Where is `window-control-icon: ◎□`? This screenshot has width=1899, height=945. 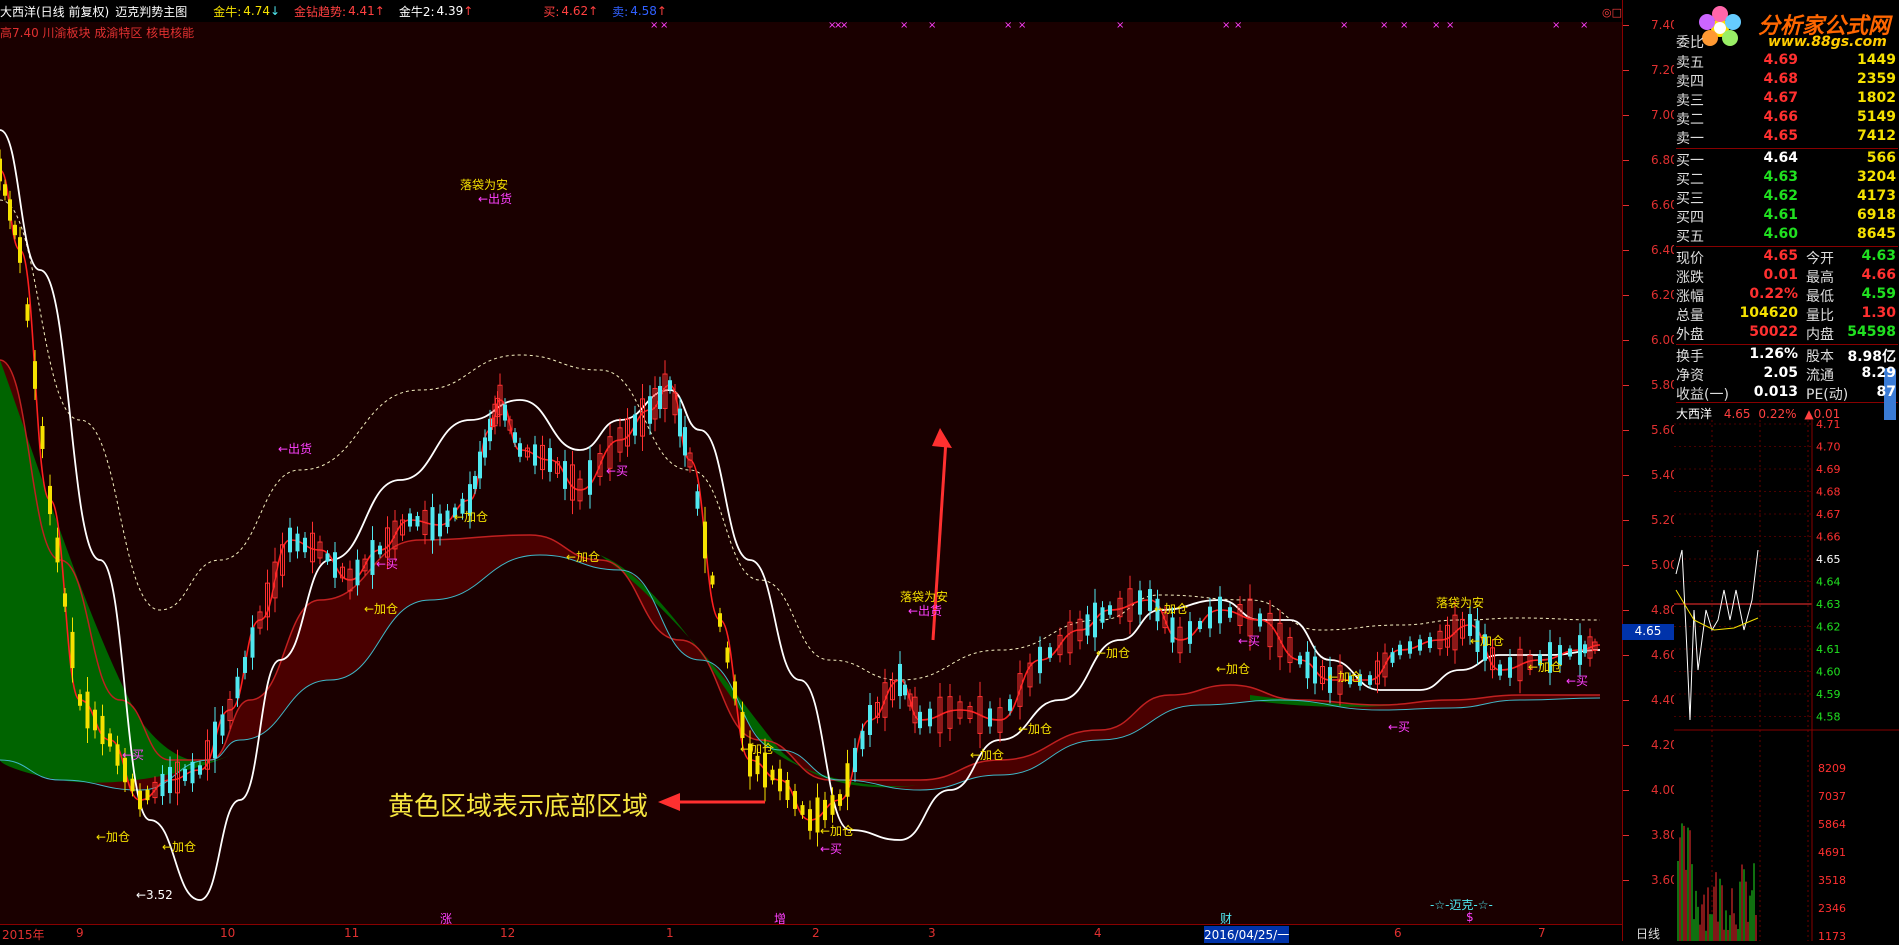
window-control-icon: ◎□ is located at coordinates (1612, 12).